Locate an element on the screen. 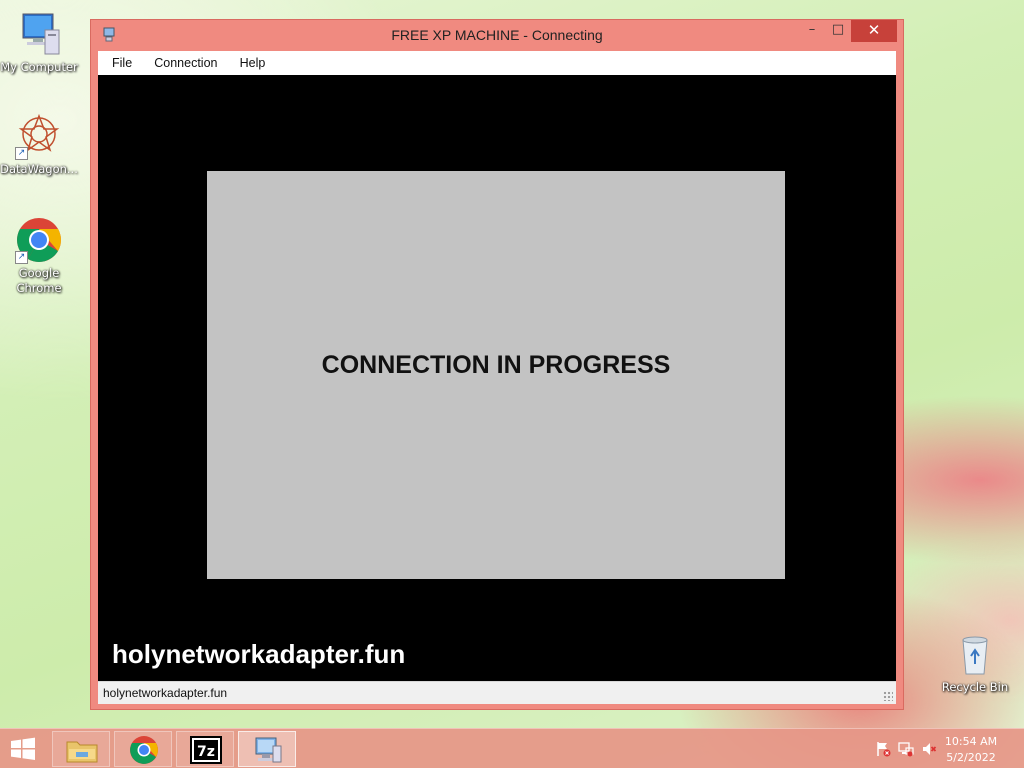  taskbar-7zip: 7z is located at coordinates (205, 749).